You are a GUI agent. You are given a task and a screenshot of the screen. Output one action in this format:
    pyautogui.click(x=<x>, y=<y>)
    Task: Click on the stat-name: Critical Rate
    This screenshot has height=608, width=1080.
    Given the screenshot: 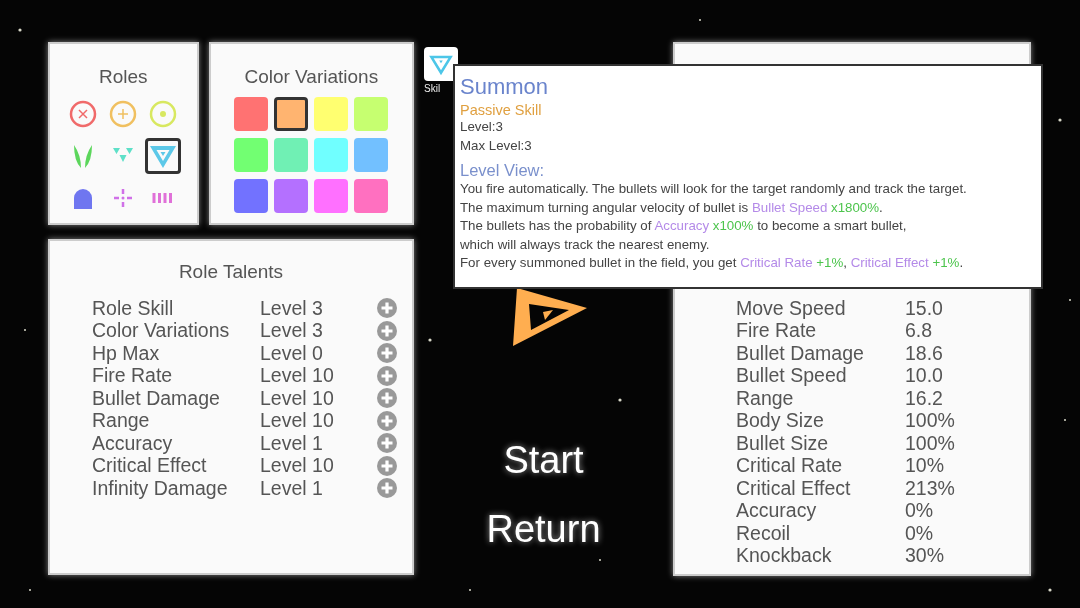 What is the action you would take?
    pyautogui.click(x=790, y=466)
    